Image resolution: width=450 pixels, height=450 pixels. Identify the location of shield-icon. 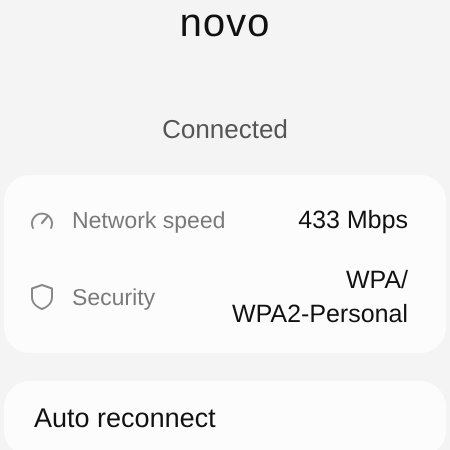
(42, 297).